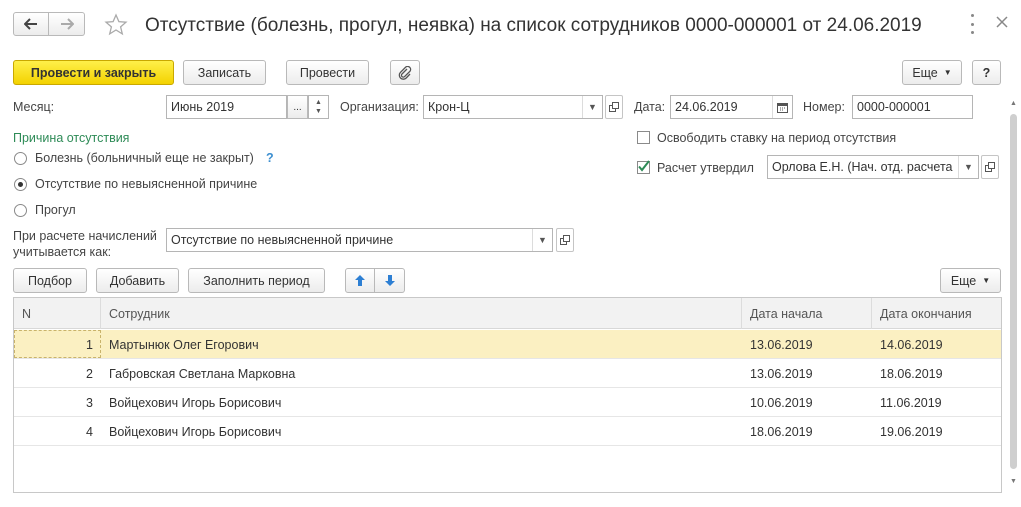  I want to click on approved-by-open-button, so click(990, 167).